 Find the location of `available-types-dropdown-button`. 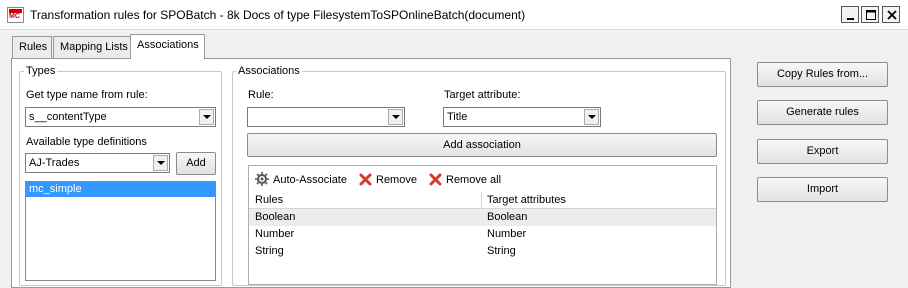

available-types-dropdown-button is located at coordinates (160, 163).